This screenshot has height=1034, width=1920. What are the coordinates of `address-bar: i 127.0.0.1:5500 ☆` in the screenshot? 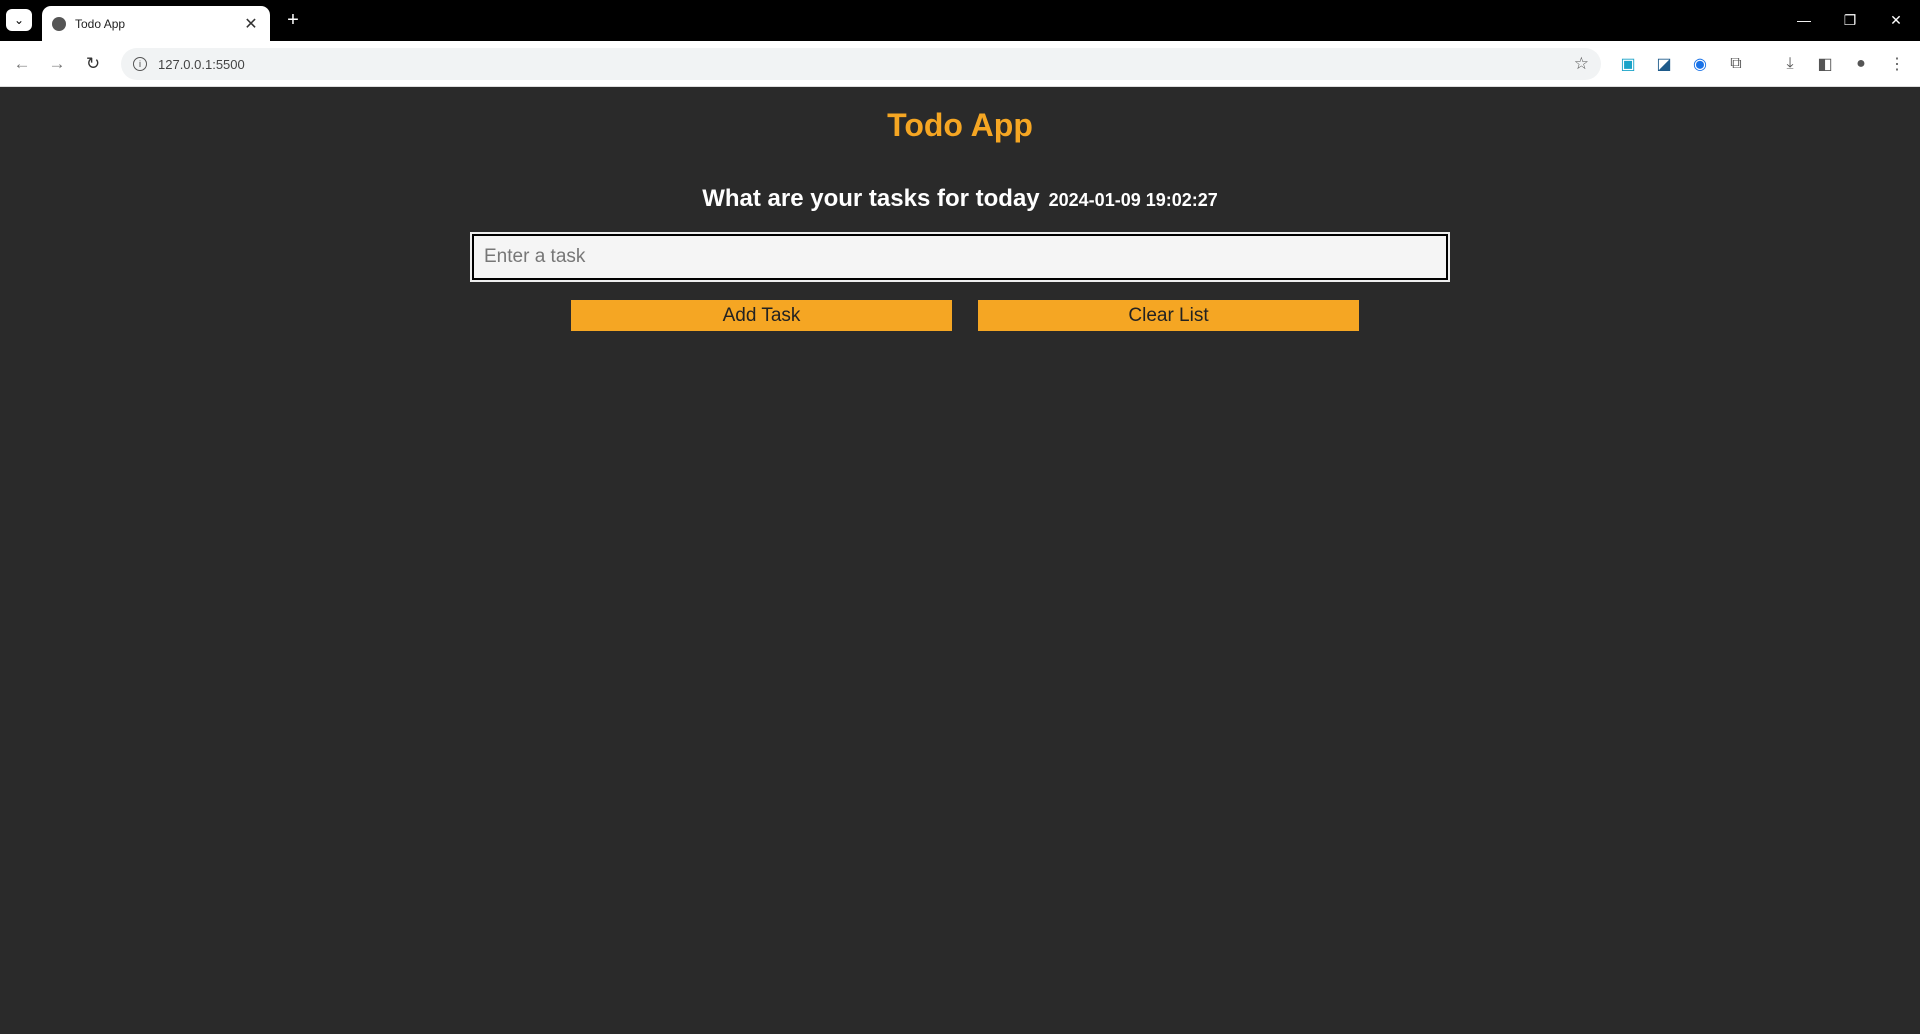 It's located at (861, 64).